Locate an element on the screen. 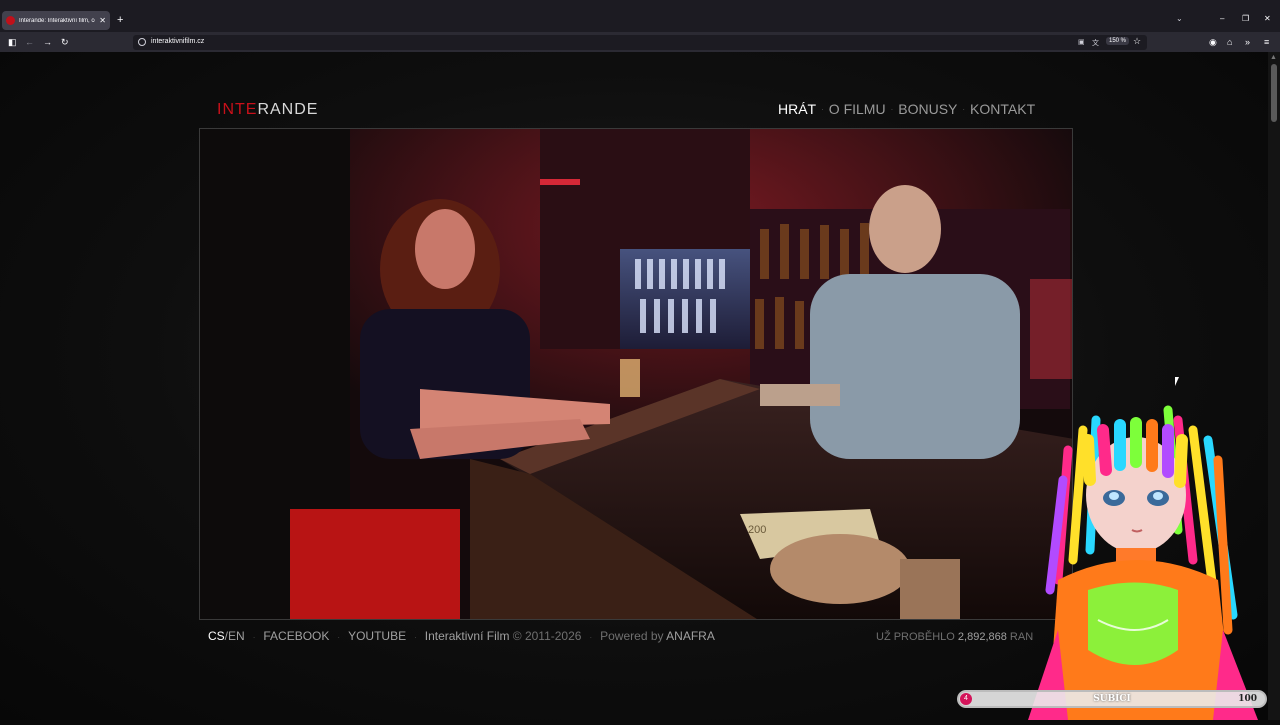  counter-label: UŽ PROBĚHLO is located at coordinates (915, 637).